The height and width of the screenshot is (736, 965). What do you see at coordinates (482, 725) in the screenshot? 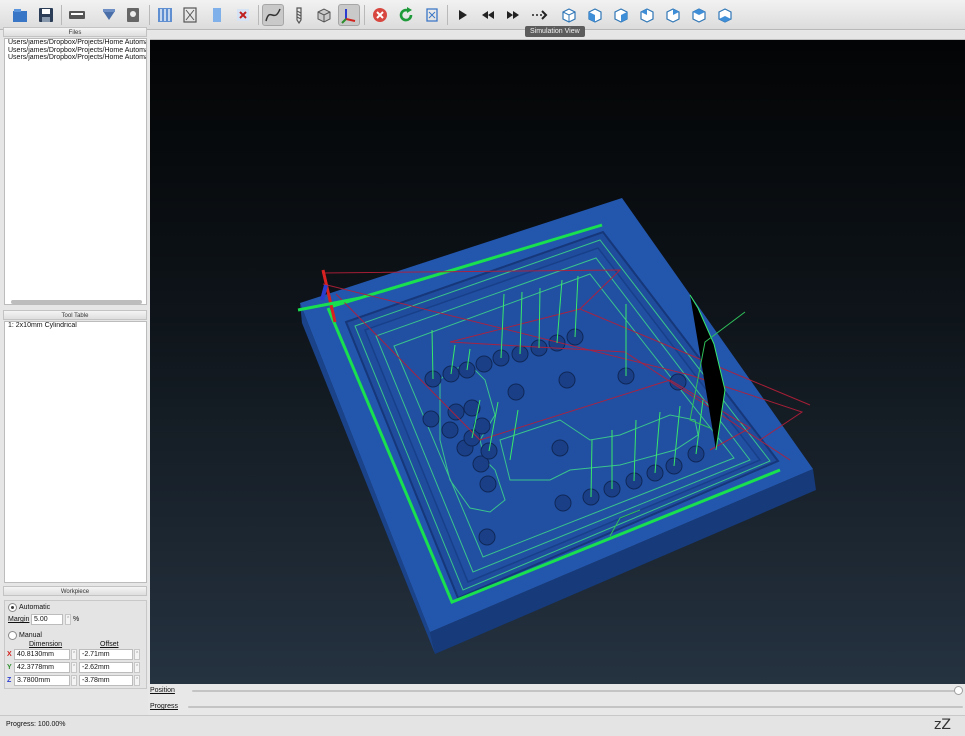
I see `status-bar: Progress: 100.00% zZ` at bounding box center [482, 725].